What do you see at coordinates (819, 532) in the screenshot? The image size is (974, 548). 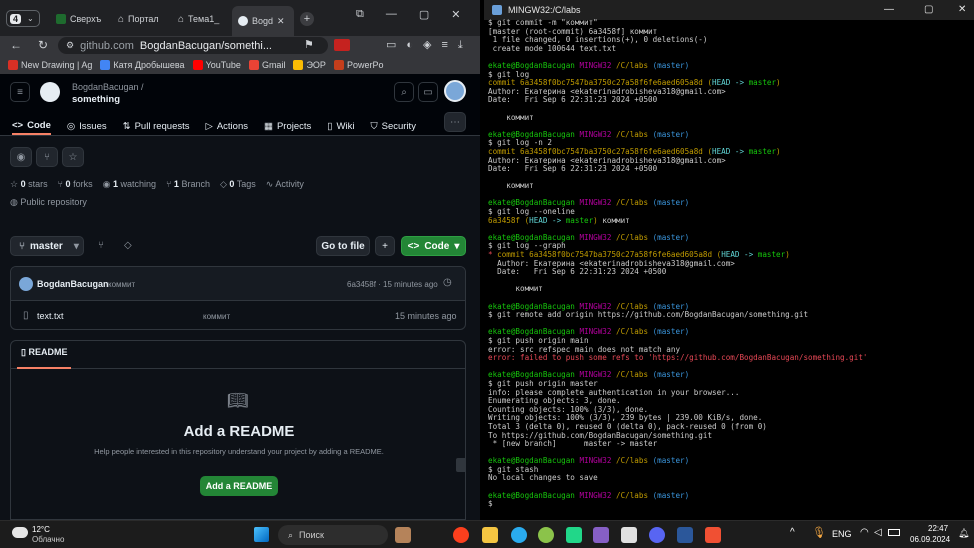 I see `microphone-icon: 🎙︎` at bounding box center [819, 532].